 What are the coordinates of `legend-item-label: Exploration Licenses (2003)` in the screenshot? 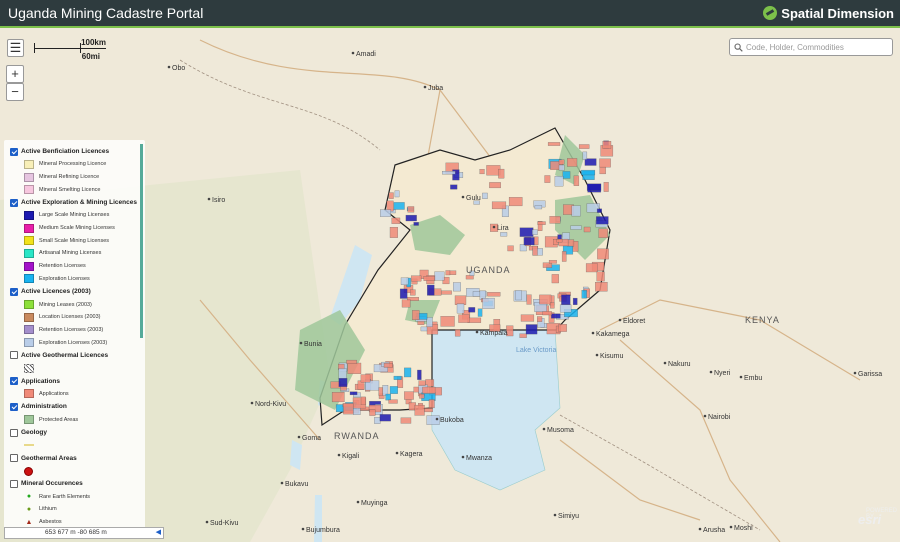 It's located at (73, 342).